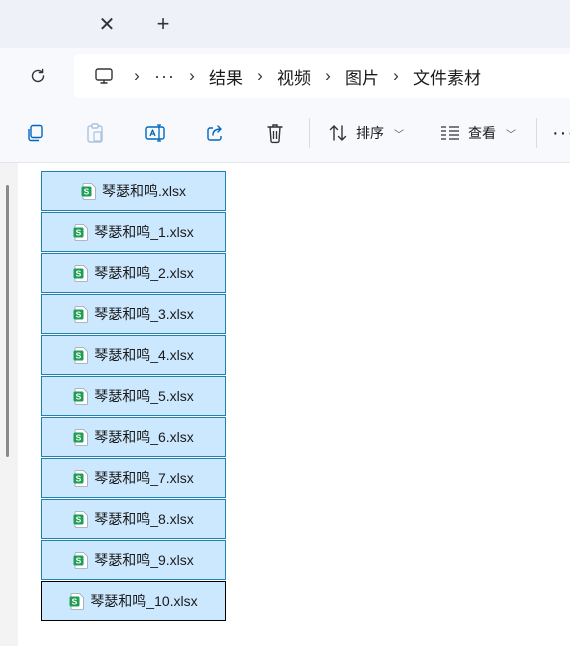 This screenshot has height=646, width=570. I want to click on address-row: › ··· › 结果 › 视频 › 图片 › 文件素材, so click(285, 76).